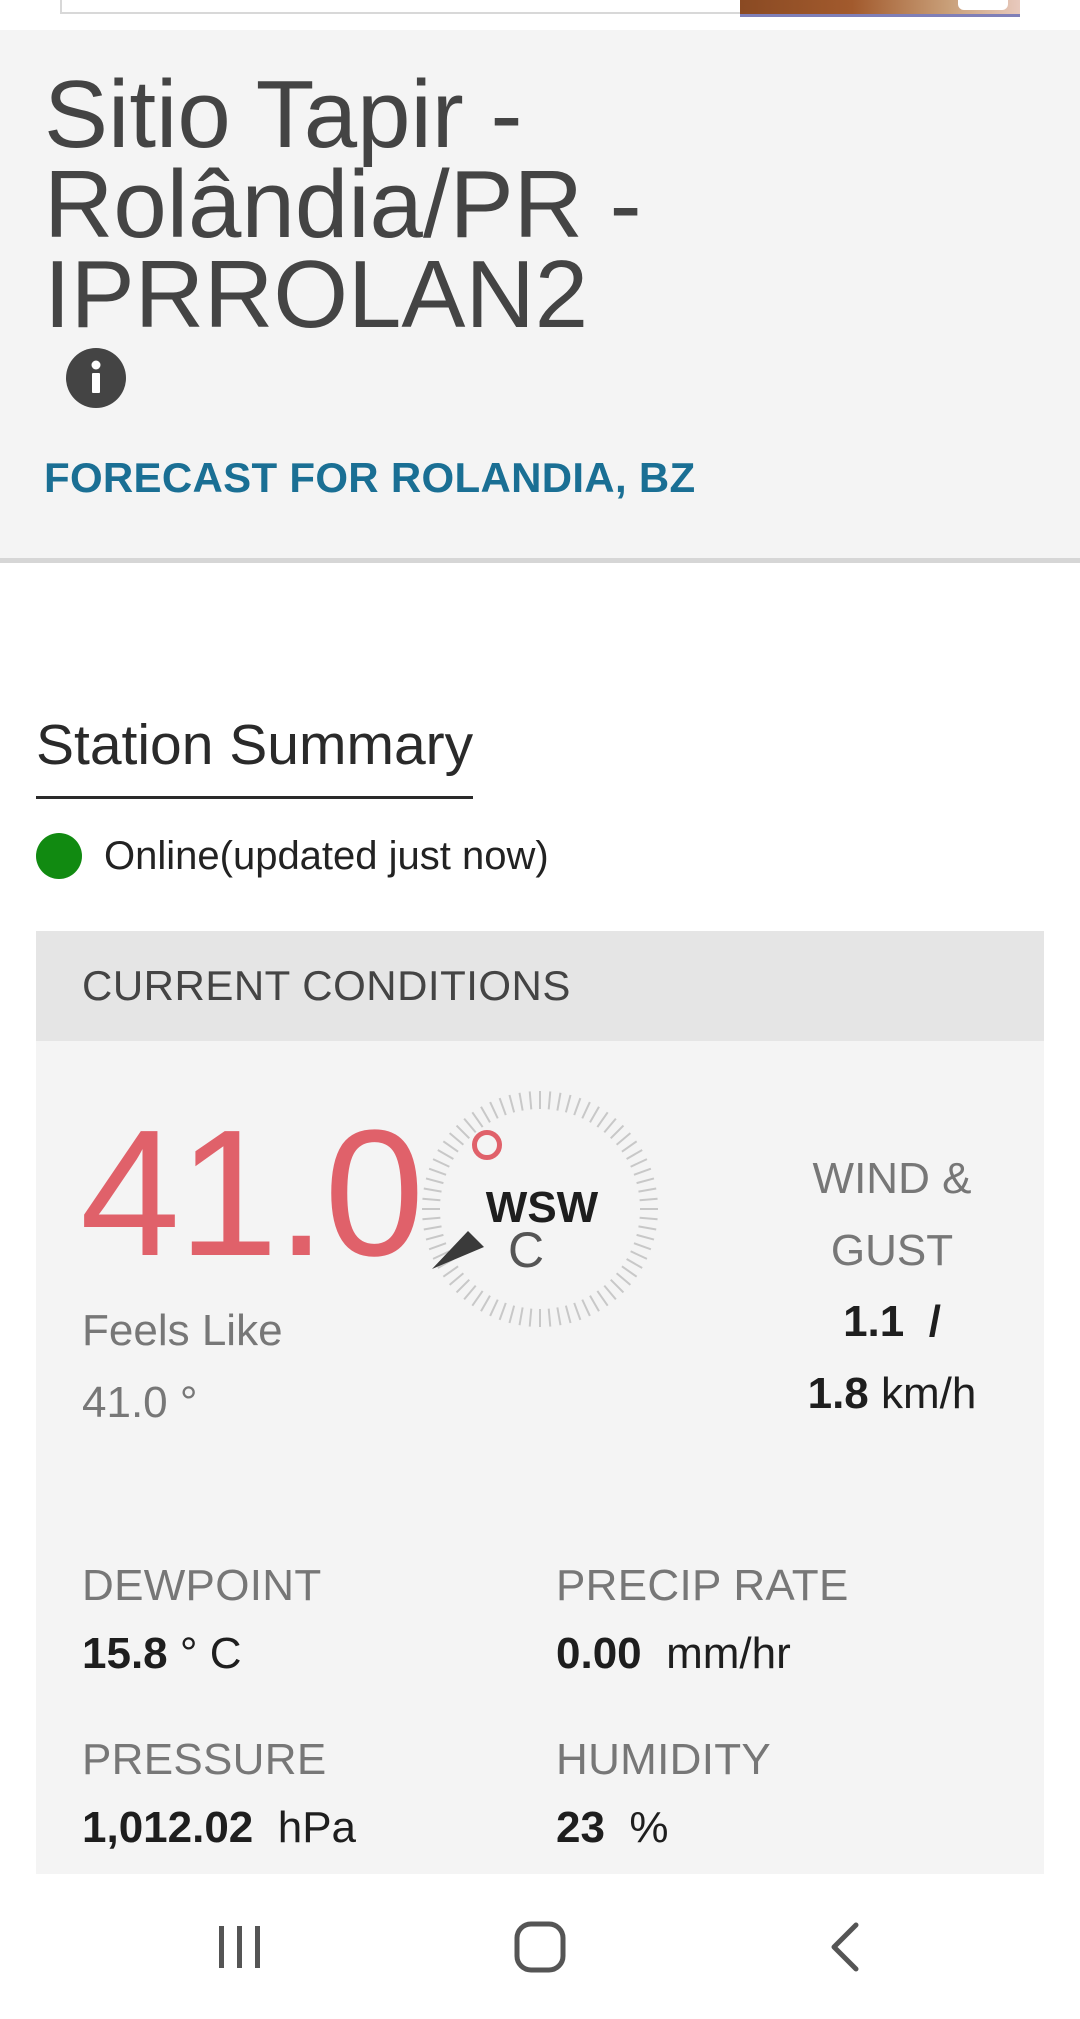 The image size is (1080, 2019). Describe the element at coordinates (702, 1620) in the screenshot. I see `precip-rate-metric: PRECIP RATE 0.00 mm/hr` at that location.